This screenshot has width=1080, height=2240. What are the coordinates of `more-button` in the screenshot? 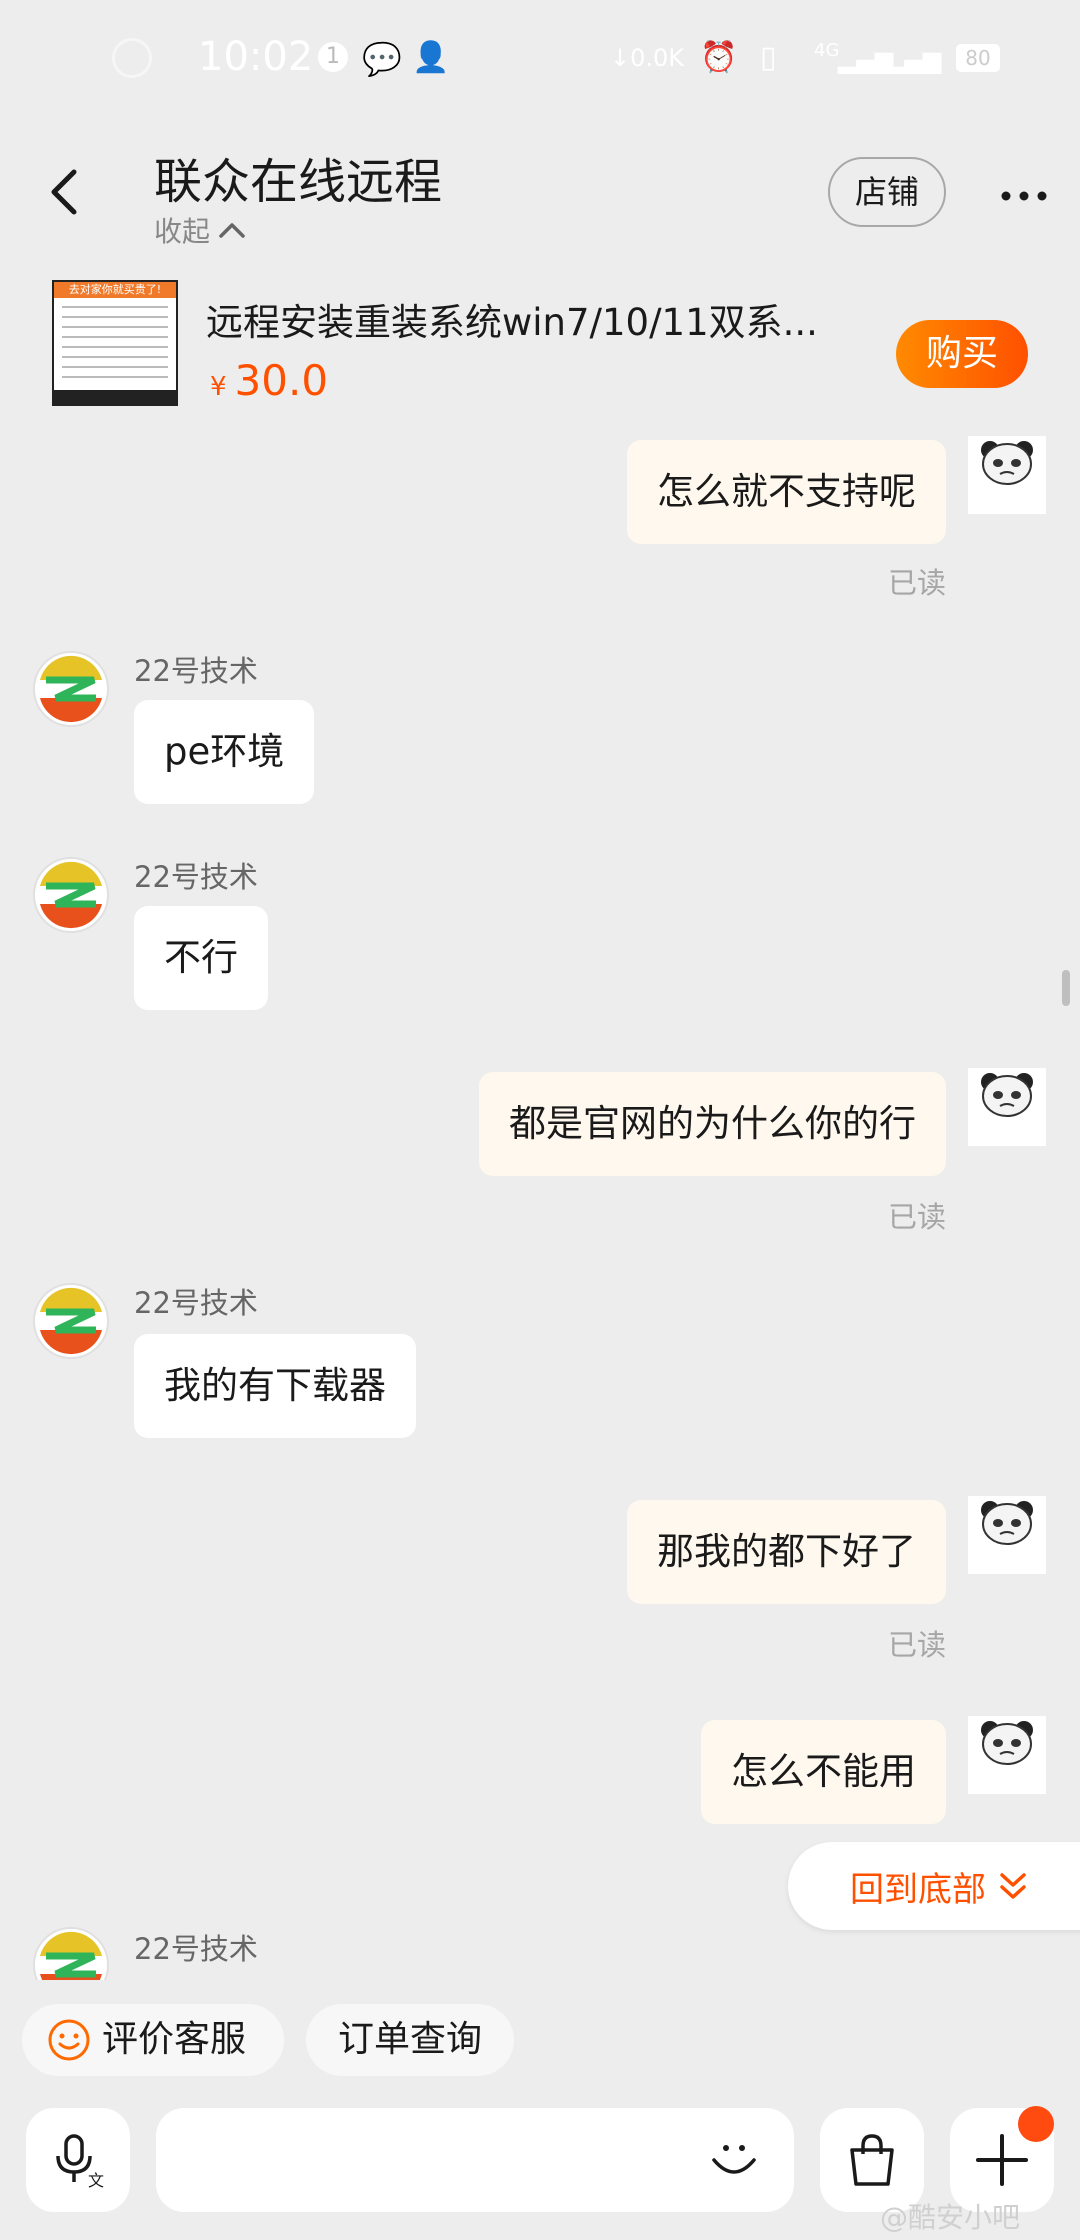 It's located at (1024, 196).